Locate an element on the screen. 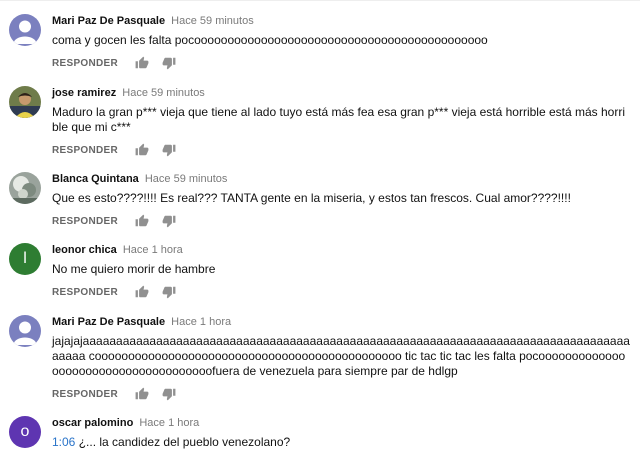  comment-author: leonor chica is located at coordinates (84, 250).